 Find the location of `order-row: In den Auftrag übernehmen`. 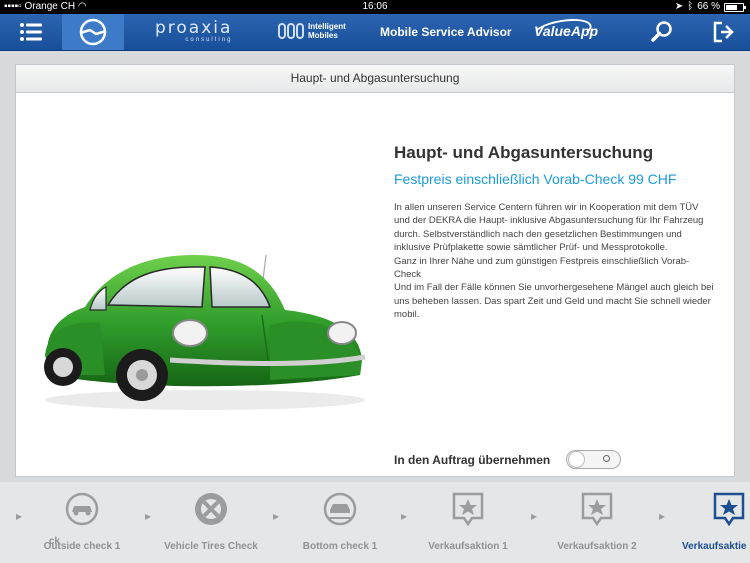

order-row: In den Auftrag übernehmen is located at coordinates (508, 459).